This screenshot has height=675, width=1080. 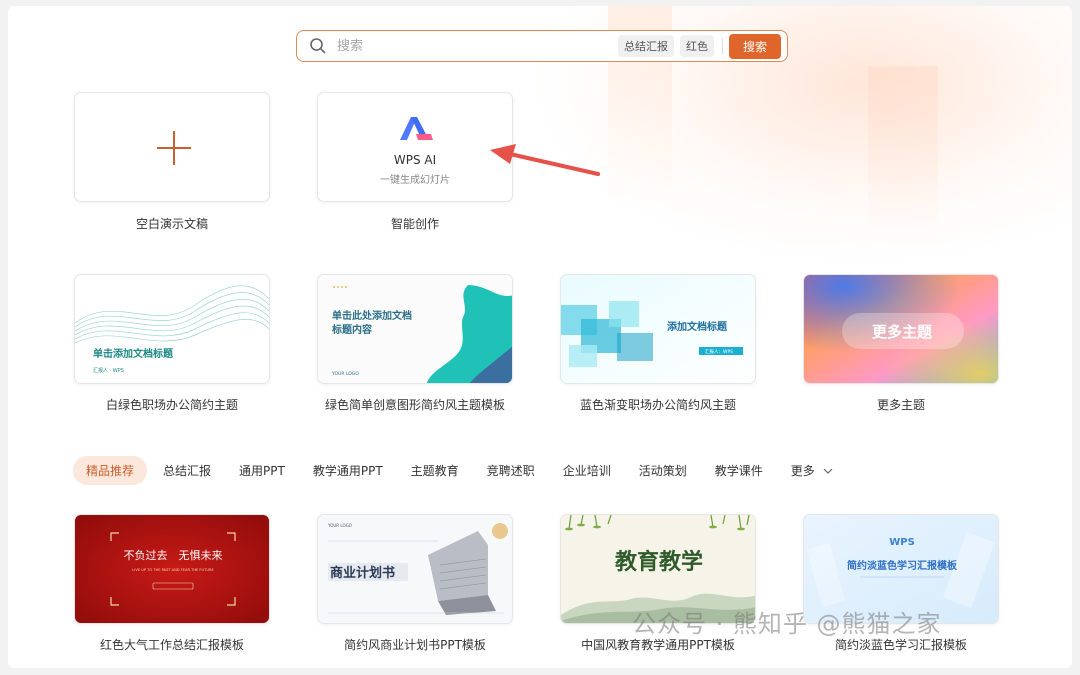 I want to click on template-thumb-title: 商业计划书, so click(x=362, y=573).